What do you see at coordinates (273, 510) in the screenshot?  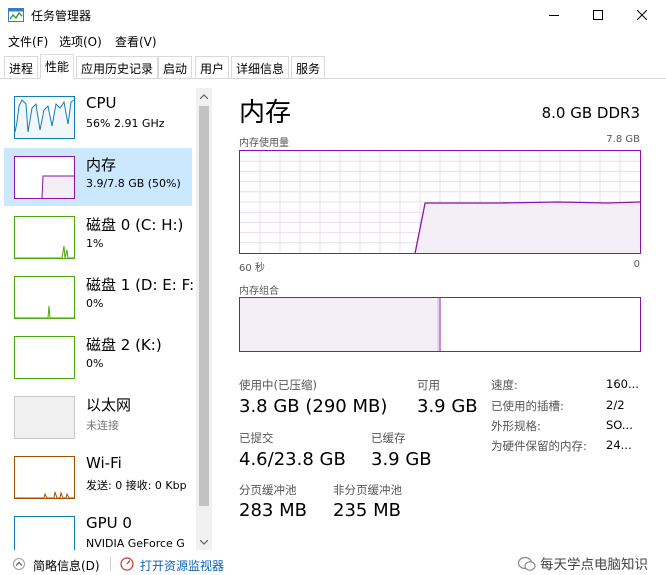 I see `paged-pool-value: 283 MB` at bounding box center [273, 510].